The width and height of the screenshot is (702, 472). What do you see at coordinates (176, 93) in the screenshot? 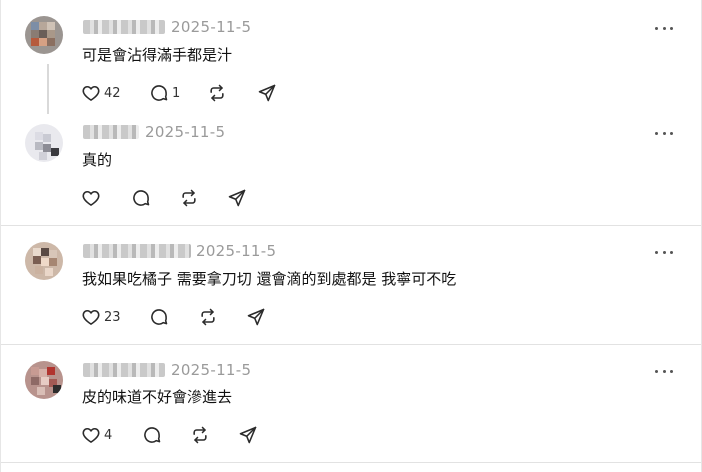
I see `reply-count: 1` at bounding box center [176, 93].